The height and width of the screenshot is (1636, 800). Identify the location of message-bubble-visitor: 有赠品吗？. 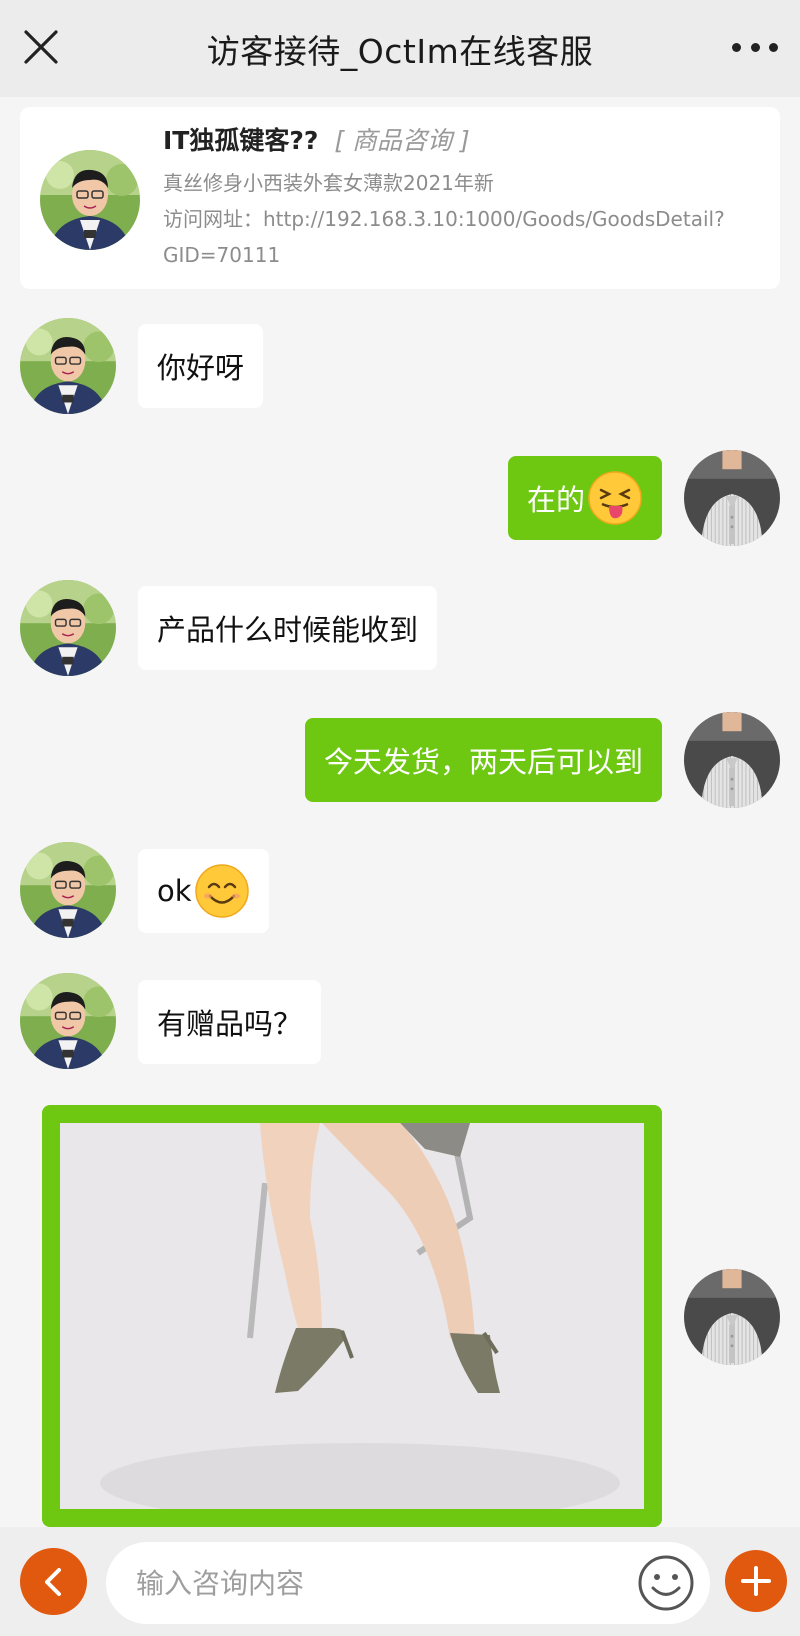
(230, 1022).